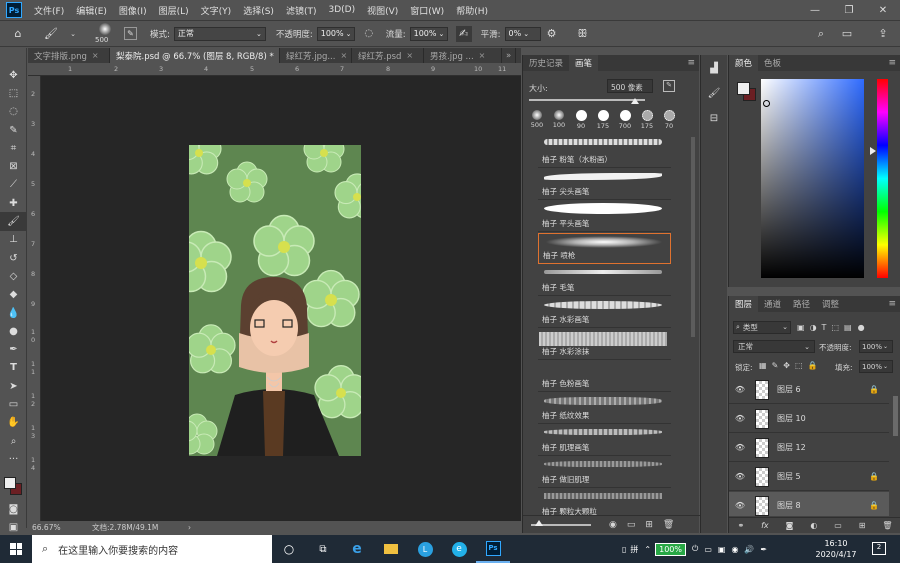  What do you see at coordinates (823, 389) in the screenshot?
I see `layer-name: 图层 6` at bounding box center [823, 389].